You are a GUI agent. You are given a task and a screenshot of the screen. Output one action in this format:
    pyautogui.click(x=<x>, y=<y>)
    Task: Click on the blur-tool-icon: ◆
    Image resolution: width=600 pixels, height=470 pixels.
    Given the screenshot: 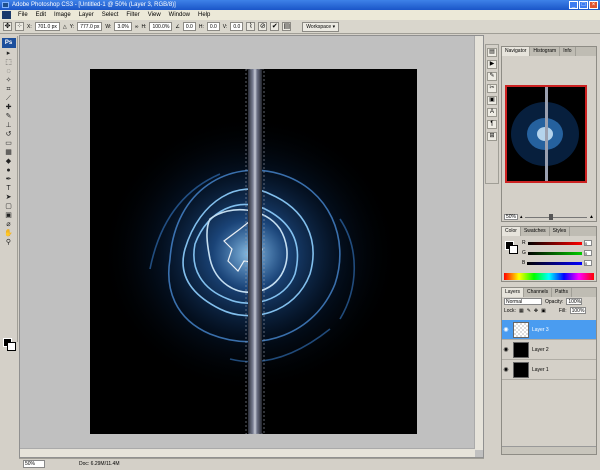 What is the action you would take?
    pyautogui.click(x=9, y=162)
    